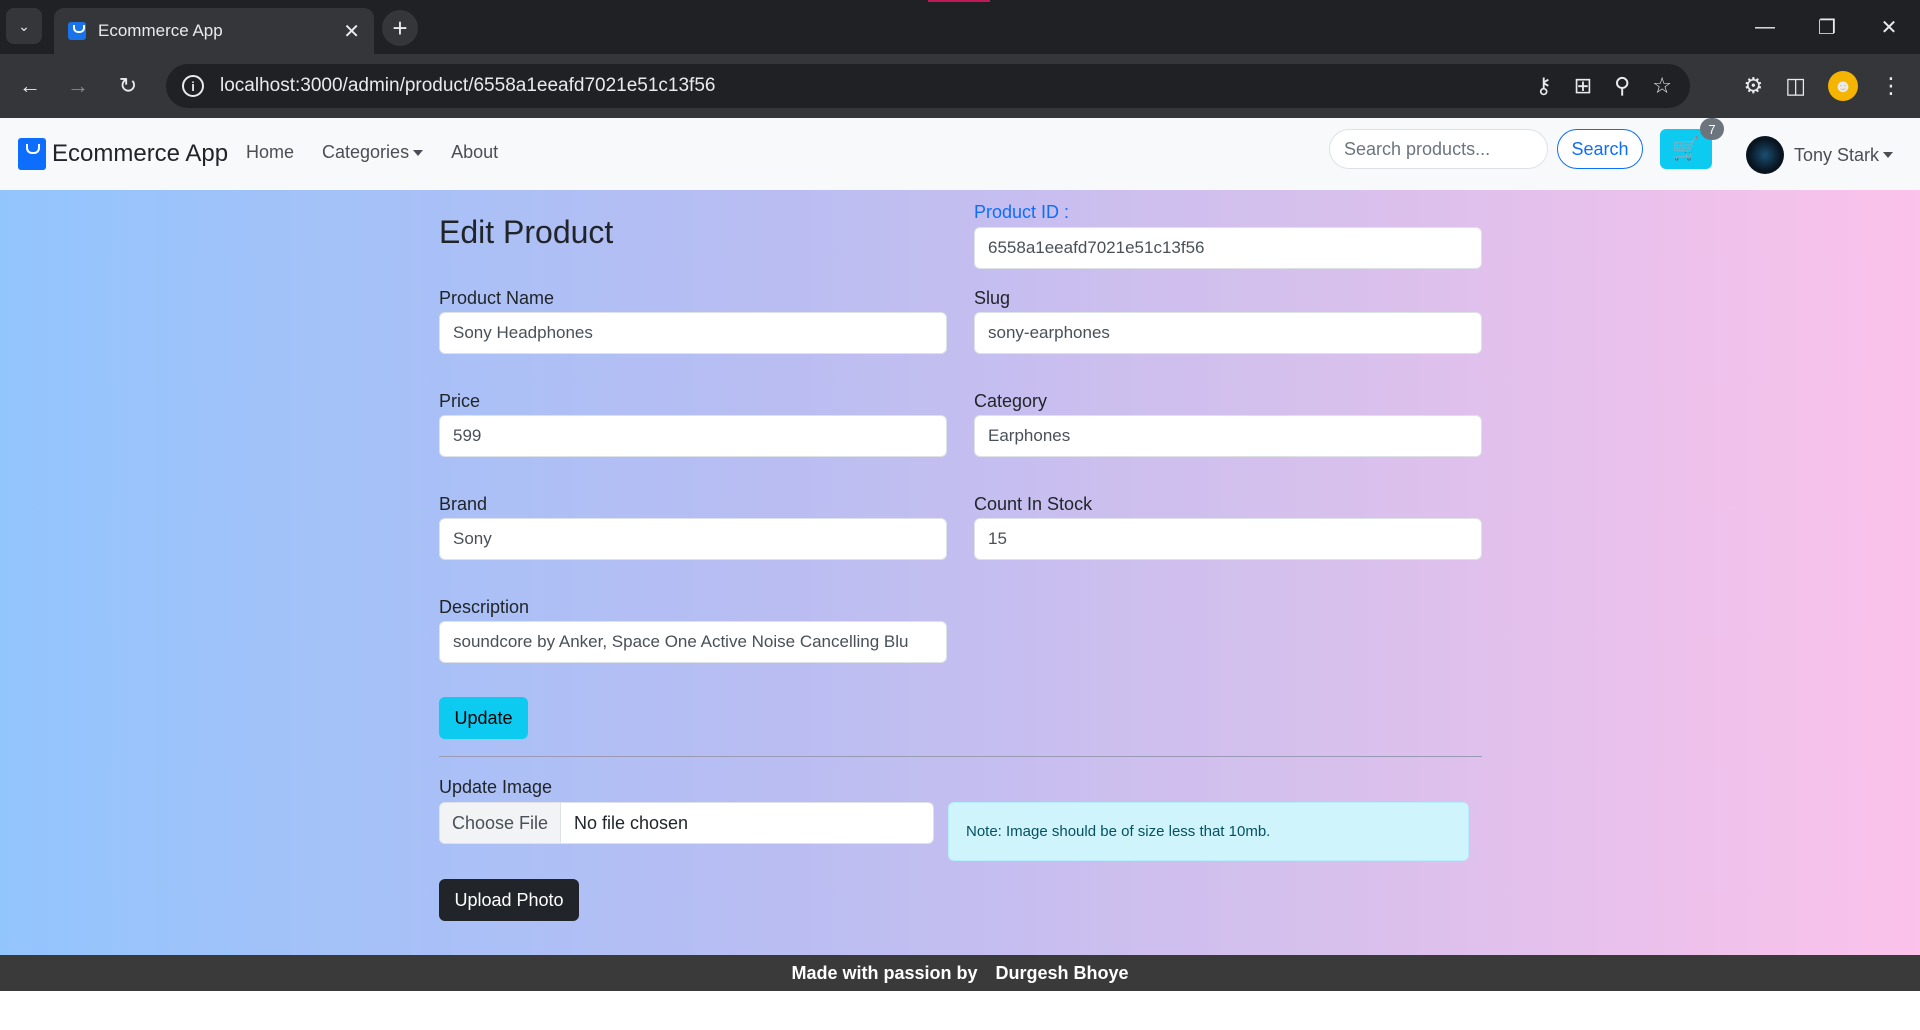 The height and width of the screenshot is (1030, 1920). What do you see at coordinates (1843, 86) in the screenshot?
I see `profile-avatar-icon: ☻` at bounding box center [1843, 86].